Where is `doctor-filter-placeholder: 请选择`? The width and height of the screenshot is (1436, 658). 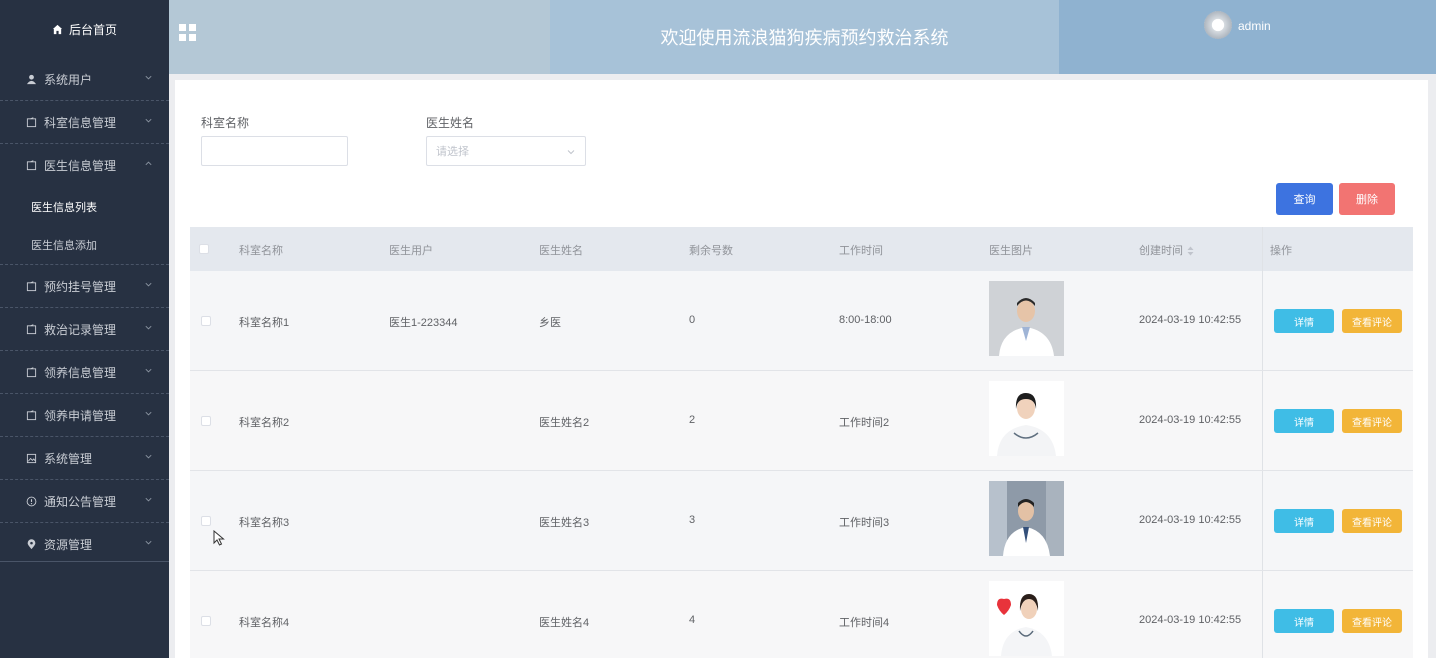 doctor-filter-placeholder: 请选择 is located at coordinates (452, 152).